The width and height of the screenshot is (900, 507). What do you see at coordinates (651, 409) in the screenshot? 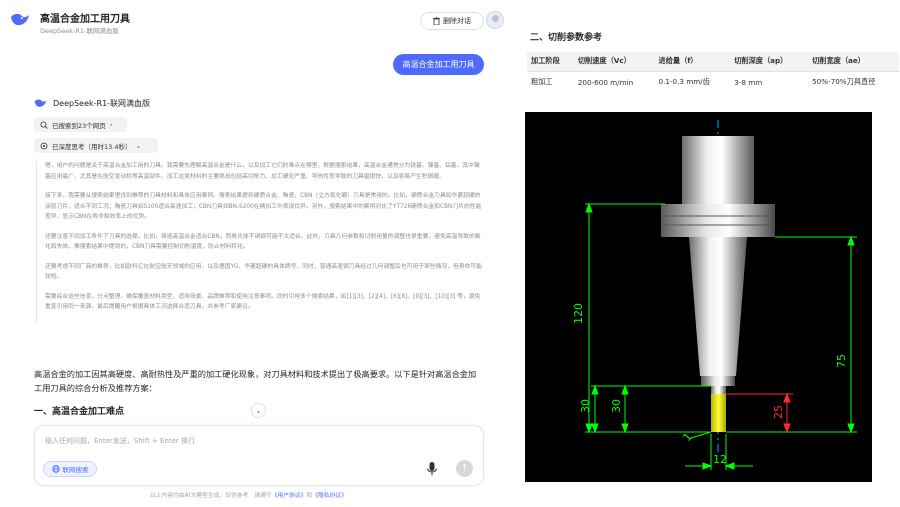
I see `dim-cut-length` at bounding box center [651, 409].